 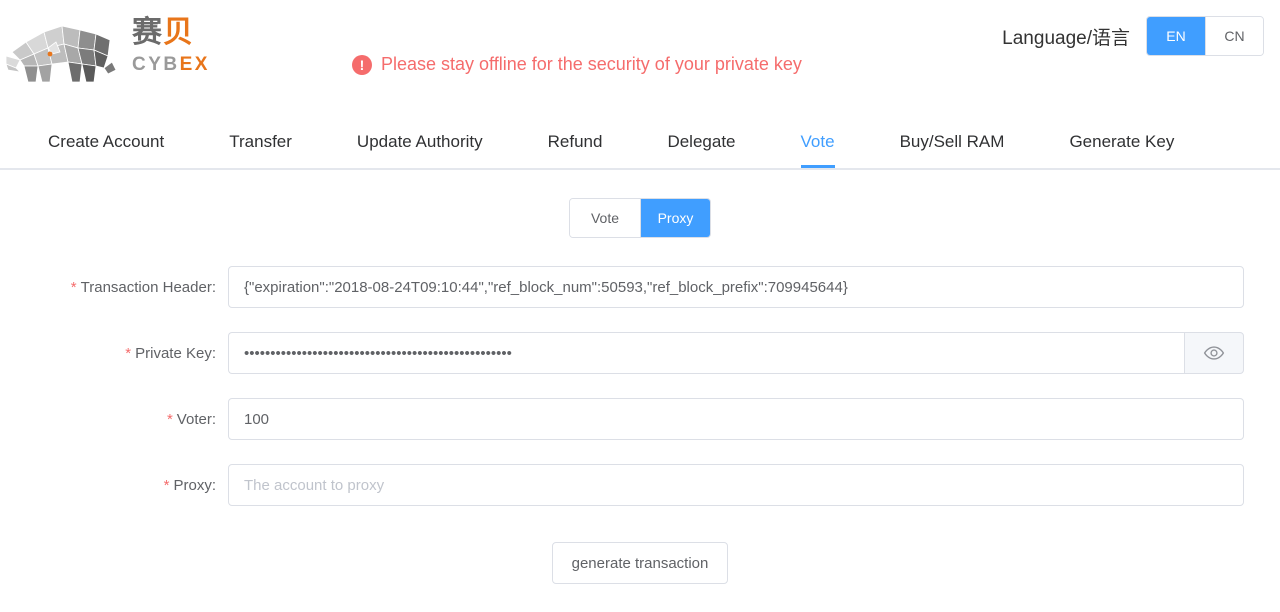 I want to click on voter-input, so click(x=736, y=419).